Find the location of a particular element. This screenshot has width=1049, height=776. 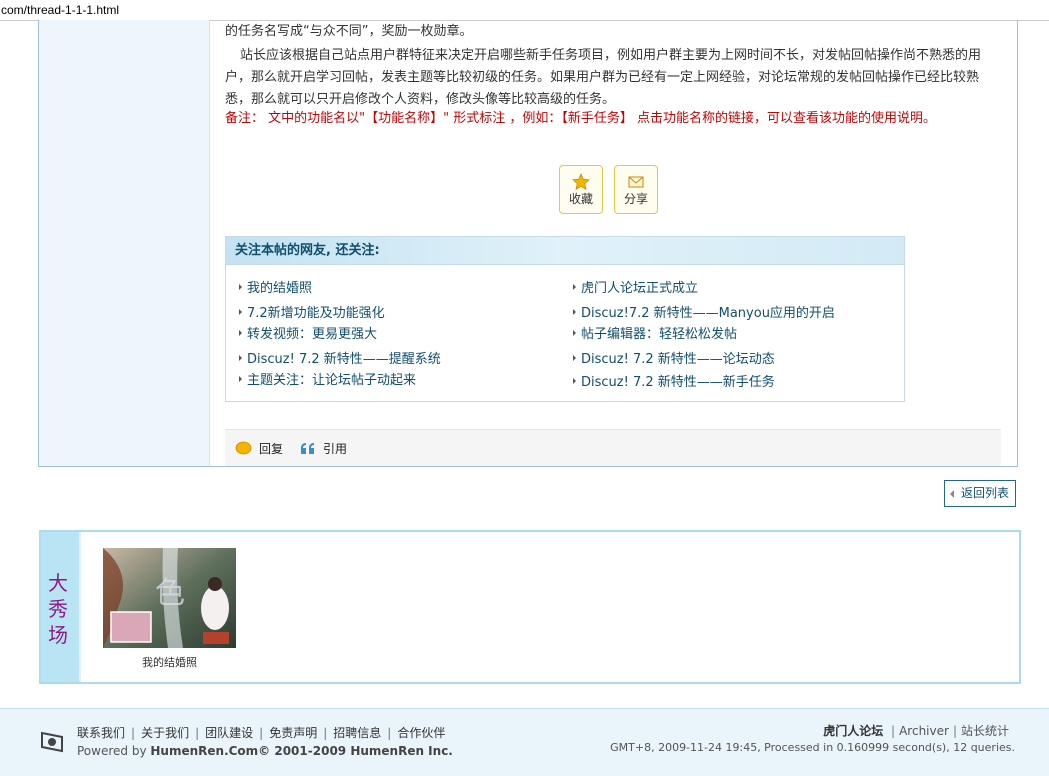

quote-icon is located at coordinates (307, 448).